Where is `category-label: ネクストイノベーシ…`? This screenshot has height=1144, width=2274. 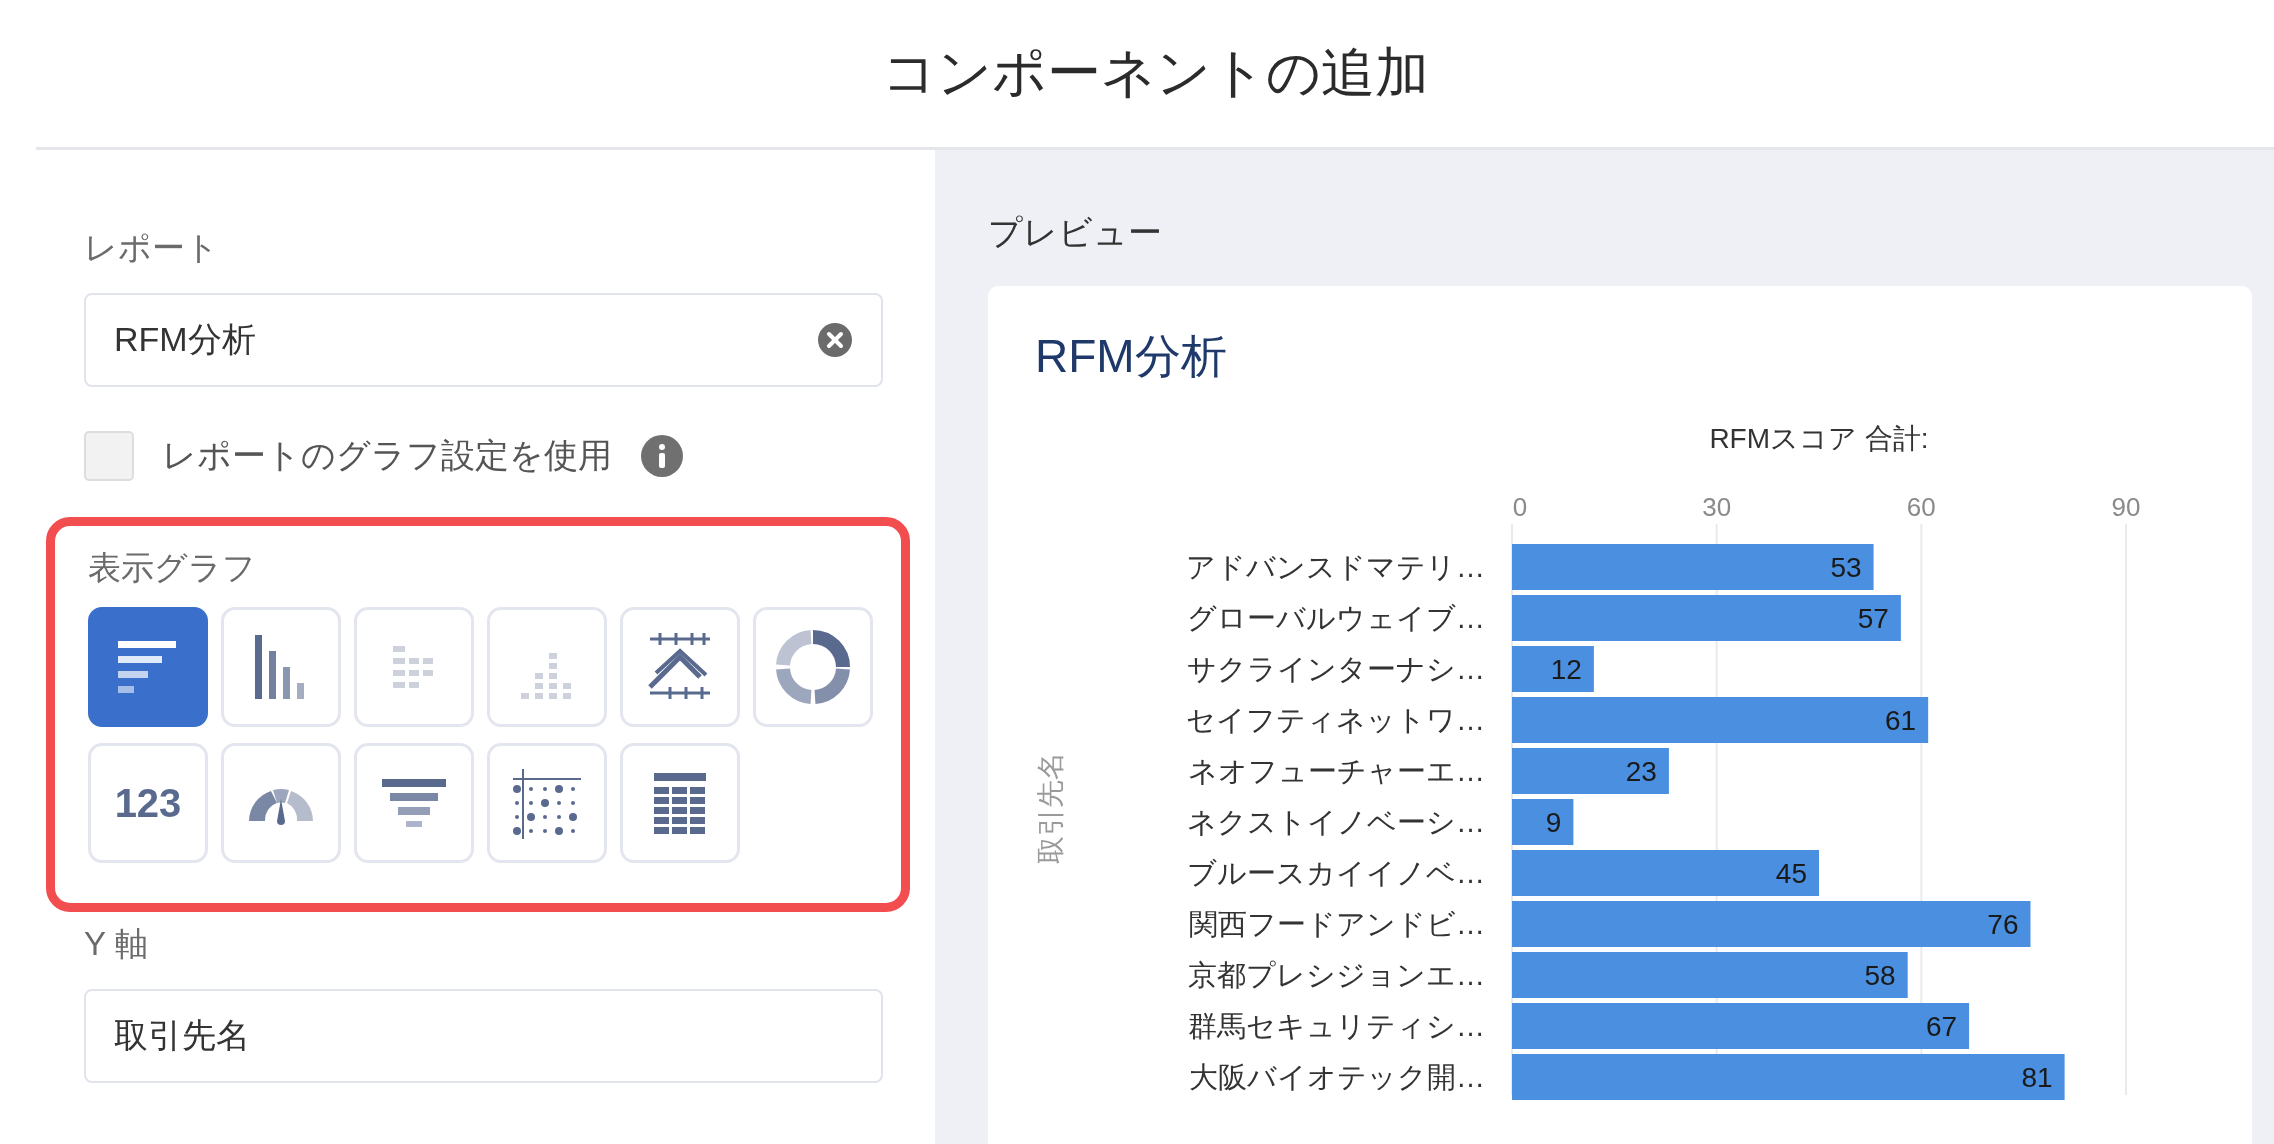 category-label: ネクストイノベーシ… is located at coordinates (1336, 822).